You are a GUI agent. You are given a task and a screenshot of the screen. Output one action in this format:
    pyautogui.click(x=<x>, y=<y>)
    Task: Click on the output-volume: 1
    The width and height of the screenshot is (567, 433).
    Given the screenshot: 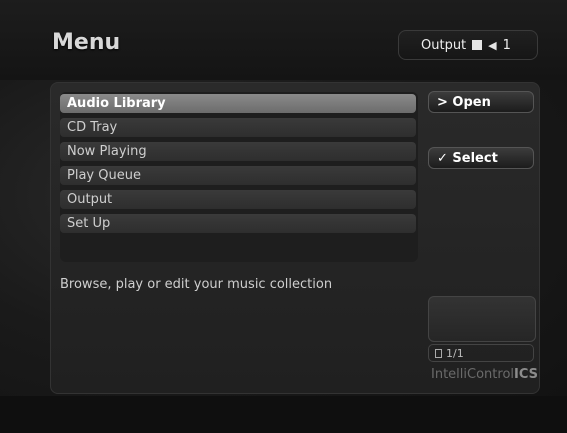 What is the action you would take?
    pyautogui.click(x=506, y=45)
    